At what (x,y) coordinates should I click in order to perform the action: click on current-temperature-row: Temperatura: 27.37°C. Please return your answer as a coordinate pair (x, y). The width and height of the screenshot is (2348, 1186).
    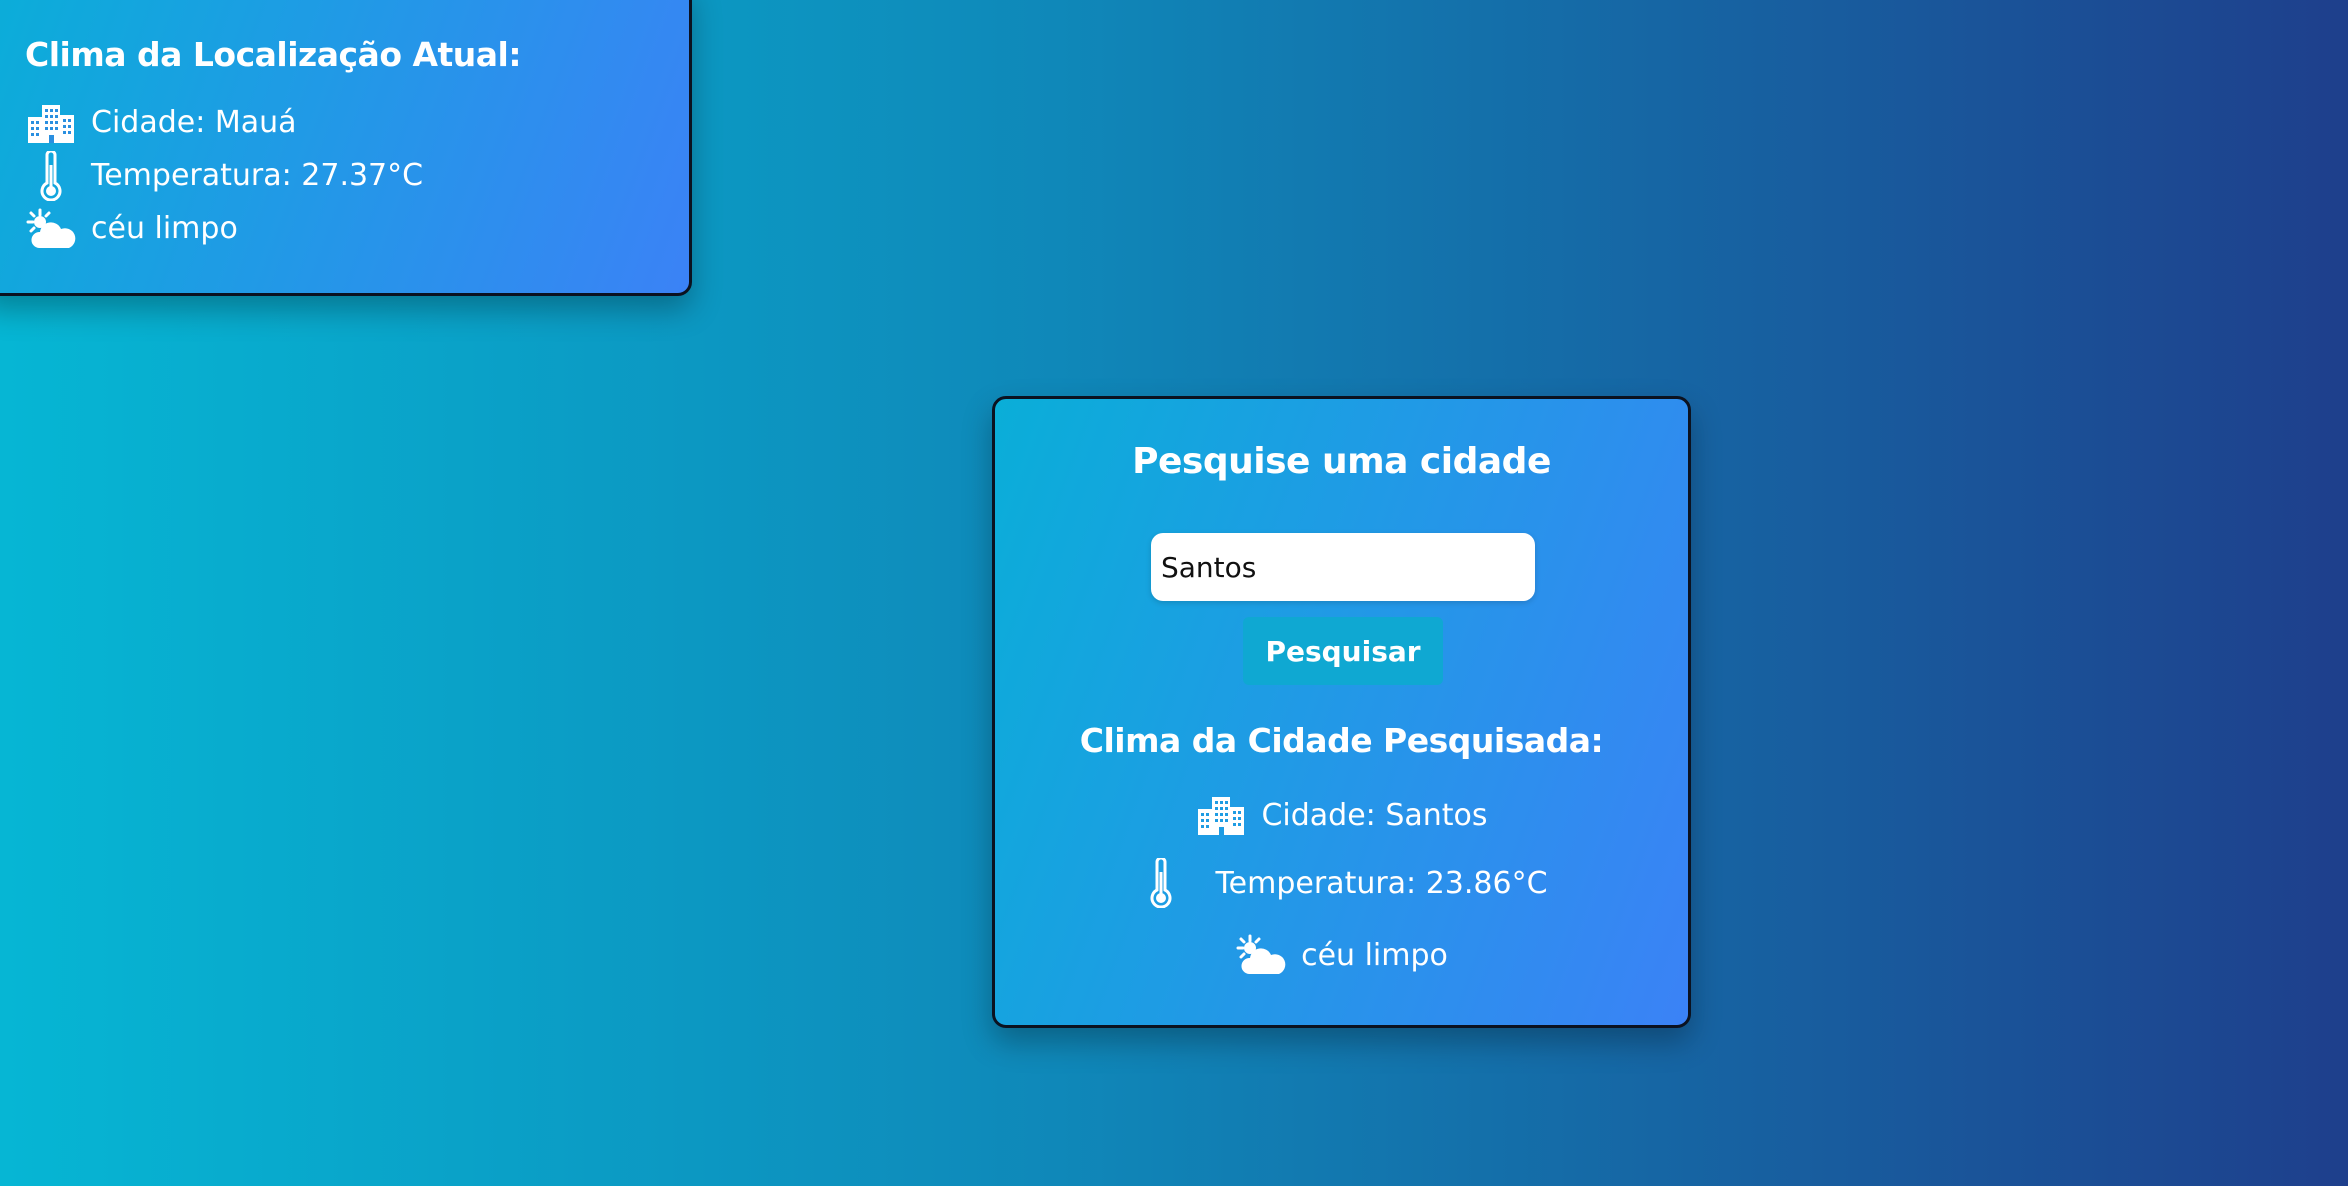
    Looking at the image, I should click on (357, 175).